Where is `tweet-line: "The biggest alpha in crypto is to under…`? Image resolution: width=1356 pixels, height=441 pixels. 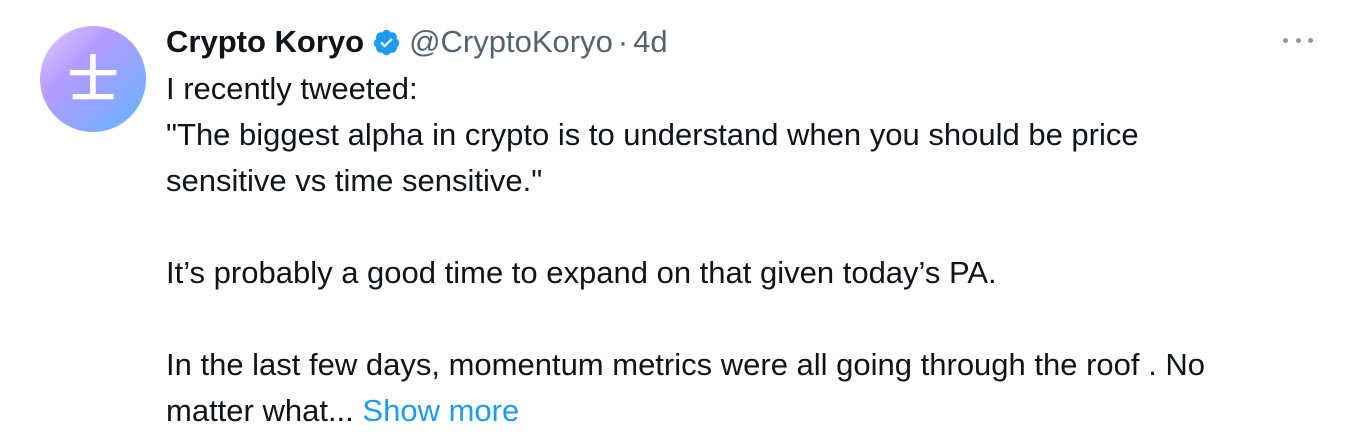 tweet-line: "The biggest alpha in crypto is to under… is located at coordinates (652, 134).